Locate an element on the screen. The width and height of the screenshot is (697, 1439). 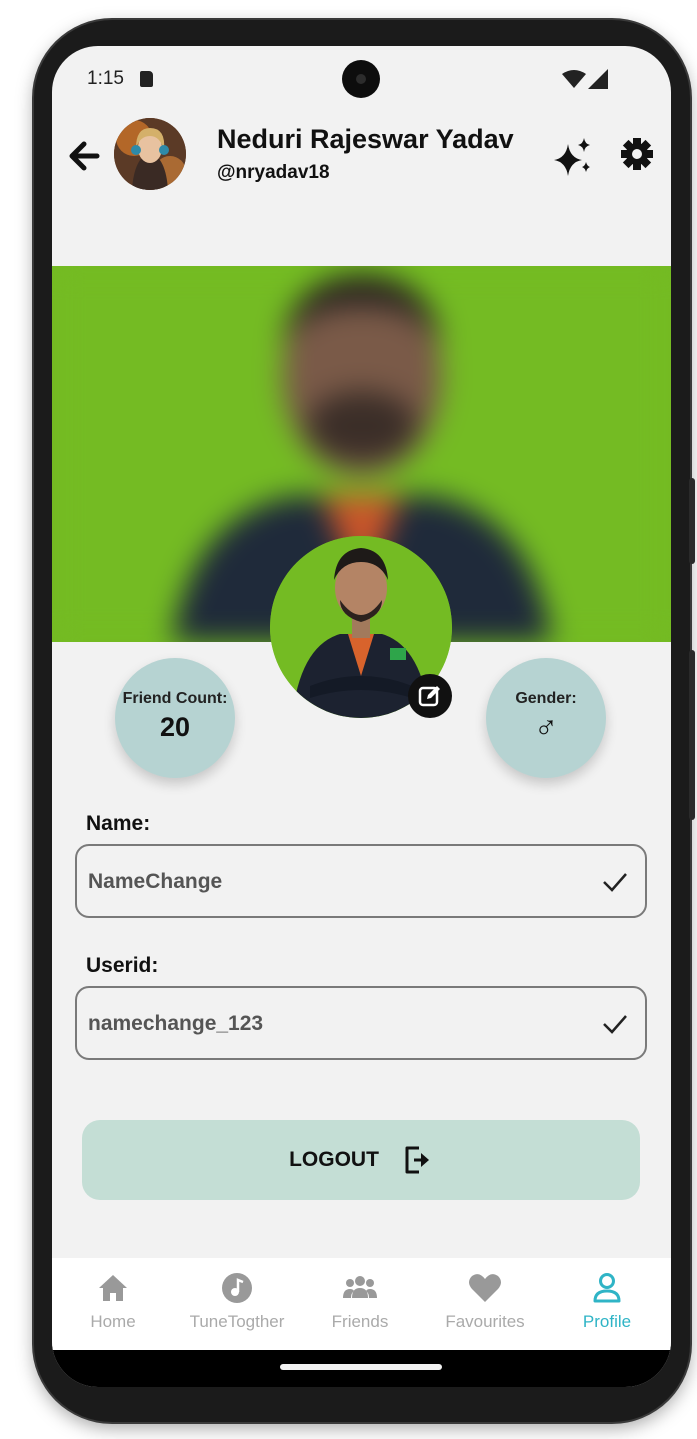
heart-icon is located at coordinates (485, 1288).